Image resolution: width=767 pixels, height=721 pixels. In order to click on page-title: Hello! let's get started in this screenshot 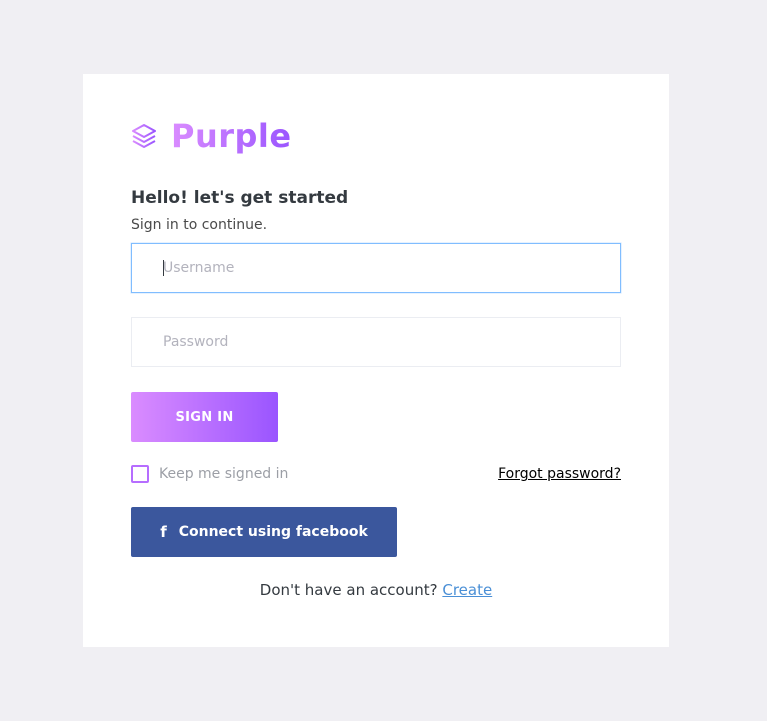, I will do `click(240, 198)`.